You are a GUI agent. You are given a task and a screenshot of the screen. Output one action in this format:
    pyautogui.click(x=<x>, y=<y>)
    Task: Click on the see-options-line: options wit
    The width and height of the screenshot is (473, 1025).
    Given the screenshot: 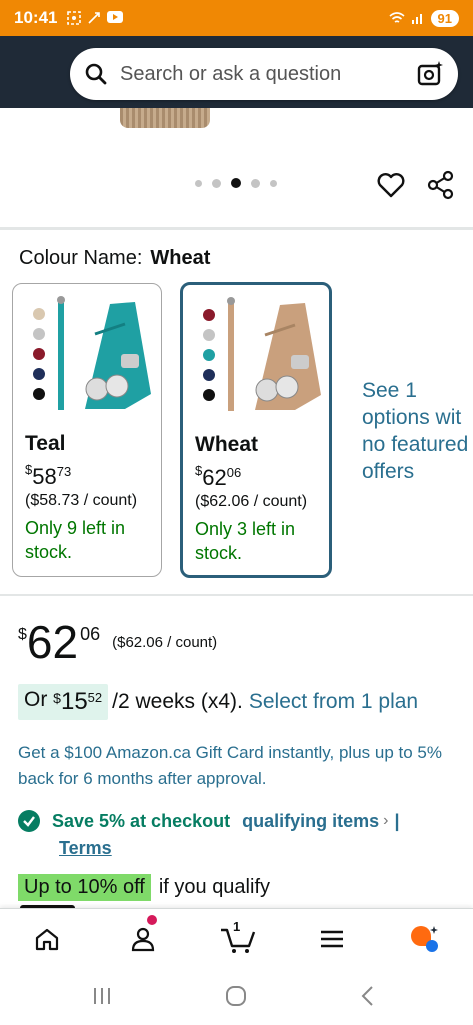 What is the action you would take?
    pyautogui.click(x=412, y=417)
    